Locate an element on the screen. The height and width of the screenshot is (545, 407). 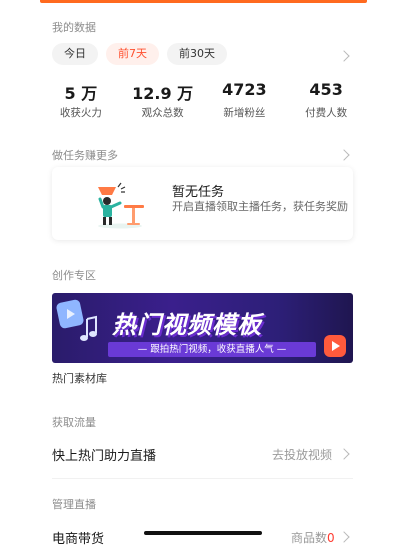
stat-new-fans: 4723 新增粉丝 is located at coordinates (245, 100).